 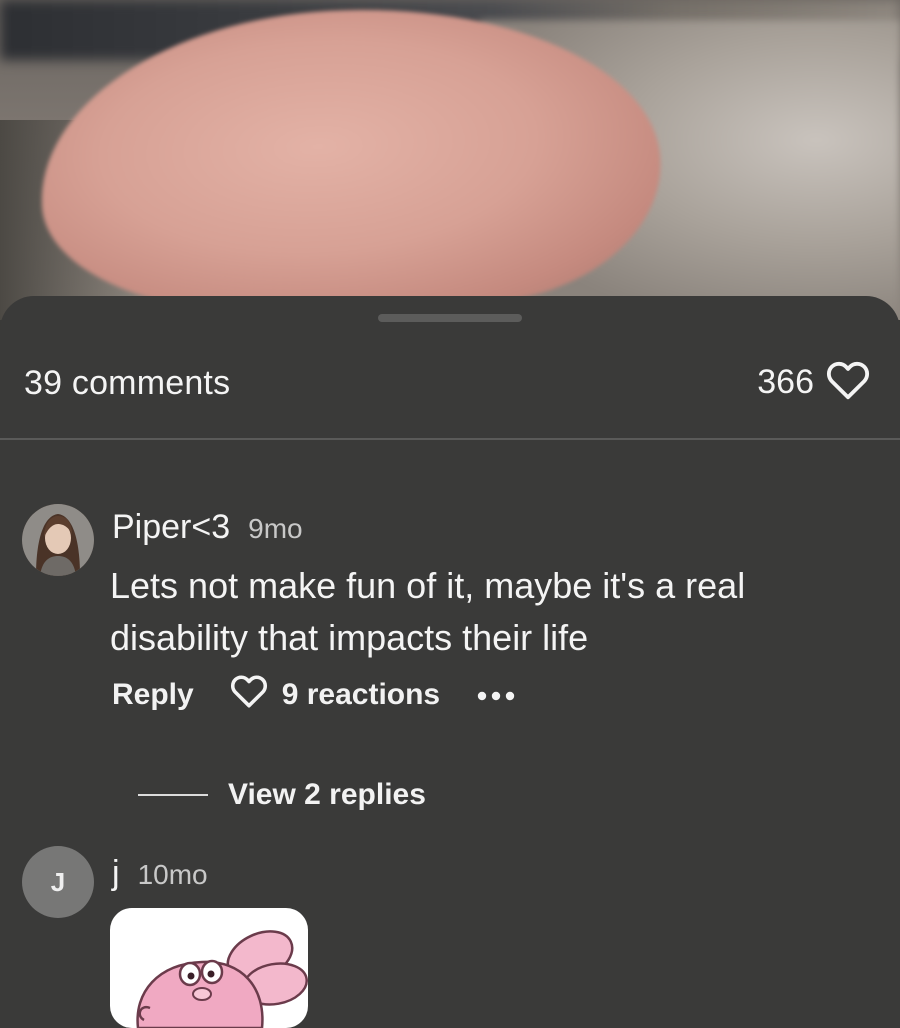 I want to click on reactions-button: 9 reactions, so click(x=335, y=695).